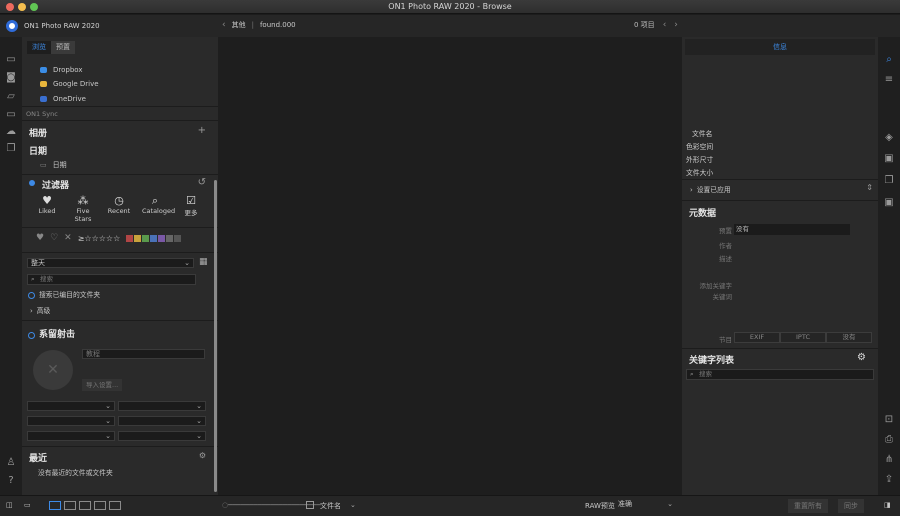 The height and width of the screenshot is (516, 900). Describe the element at coordinates (710, 189) in the screenshot. I see `settings-applied-toggle: › 设置已应用` at that location.